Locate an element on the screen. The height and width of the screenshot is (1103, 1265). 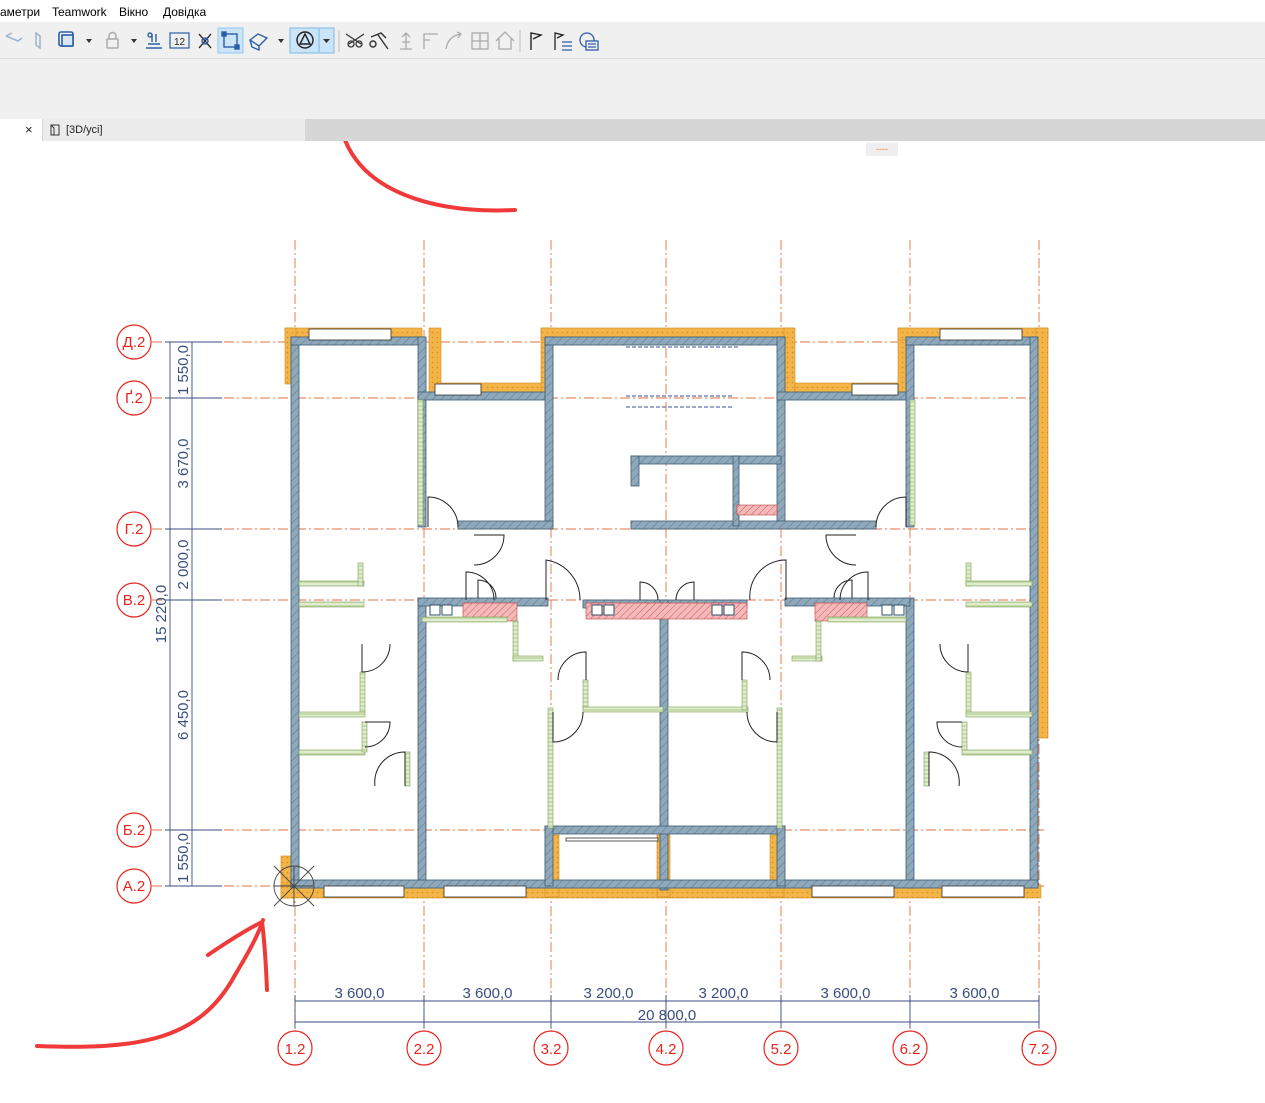
axis-bubble-col: 6.2 is located at coordinates (910, 1048).